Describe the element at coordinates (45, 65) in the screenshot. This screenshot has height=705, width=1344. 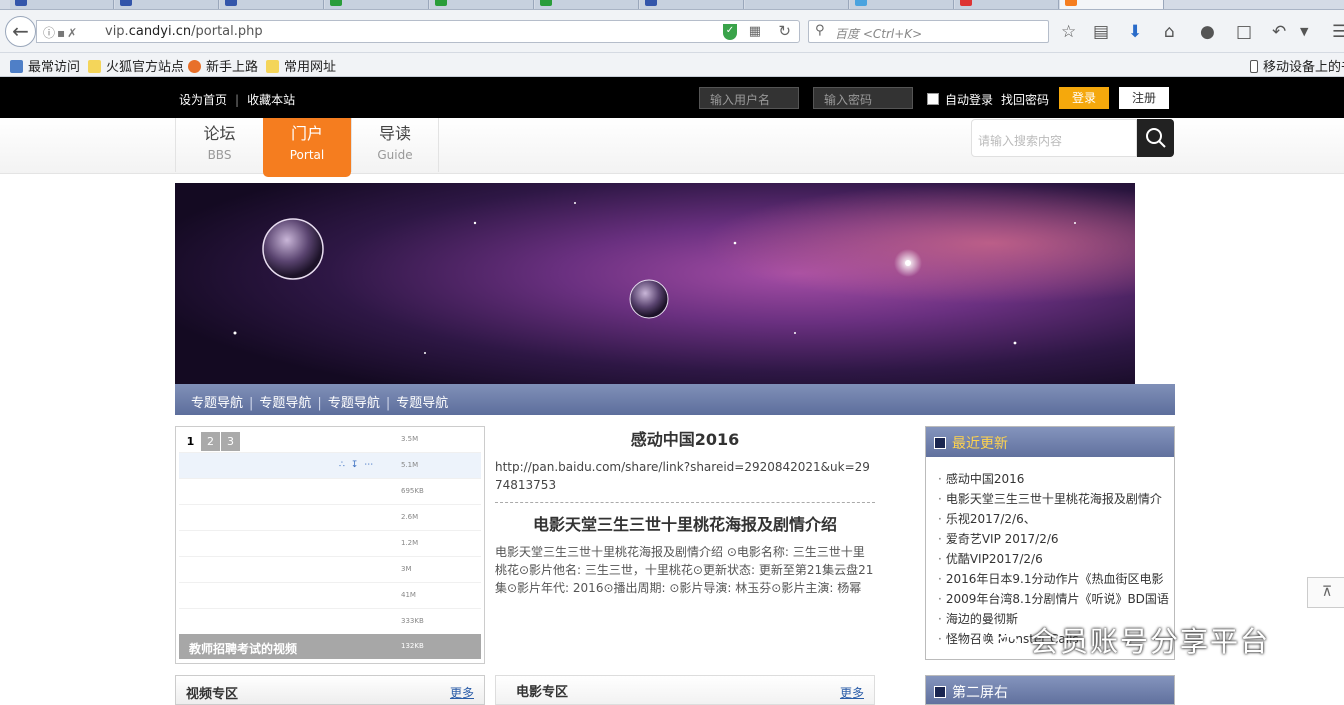
I see `bookmark-most-visited: 最常访问` at that location.